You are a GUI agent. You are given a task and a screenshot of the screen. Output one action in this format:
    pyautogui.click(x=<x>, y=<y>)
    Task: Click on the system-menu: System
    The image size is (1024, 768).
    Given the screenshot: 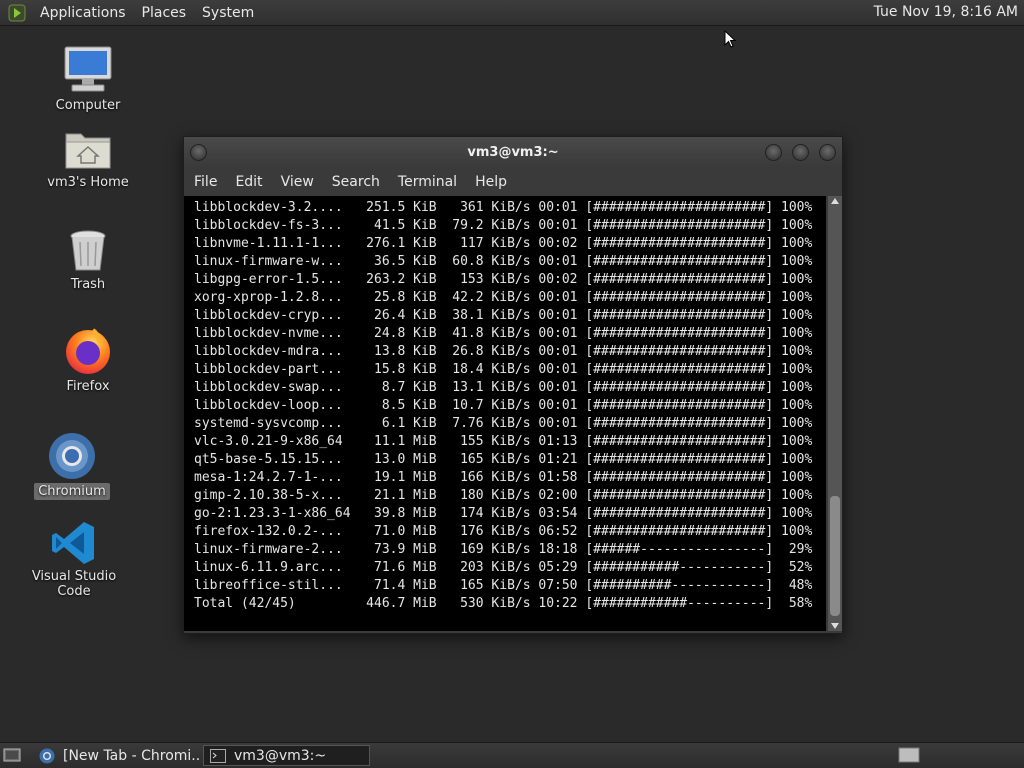 What is the action you would take?
    pyautogui.click(x=228, y=13)
    